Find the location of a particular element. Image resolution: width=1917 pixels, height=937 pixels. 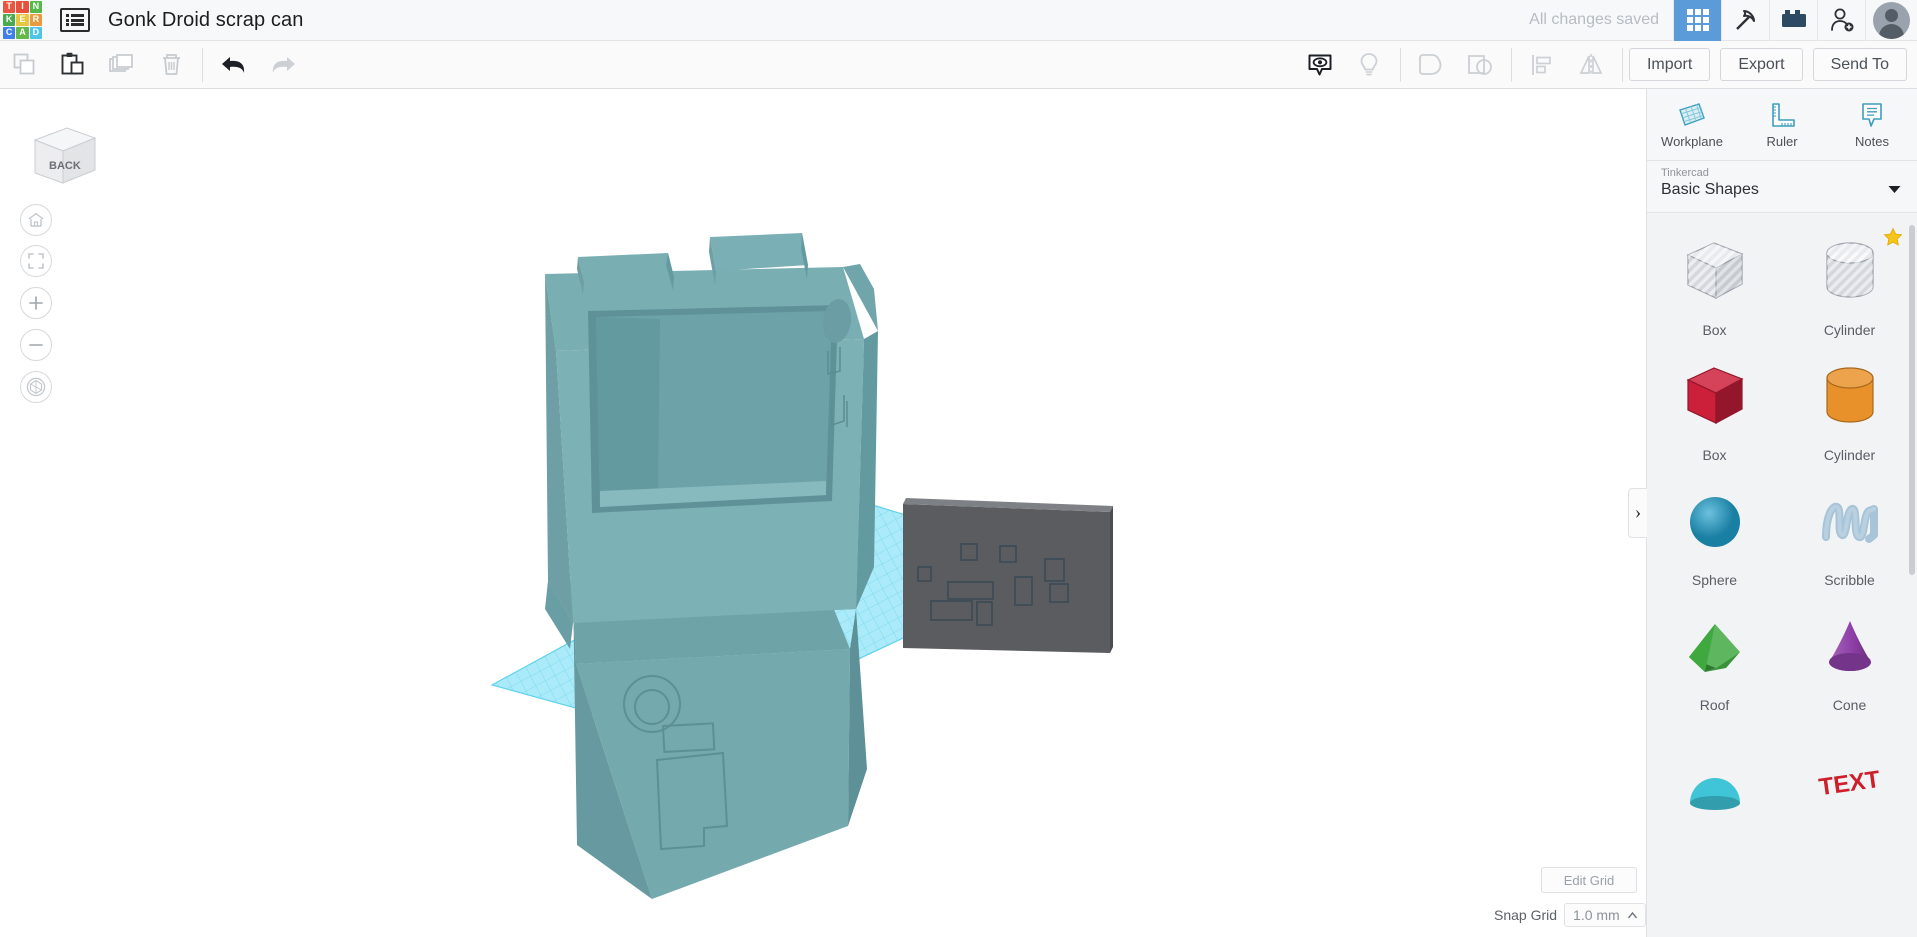

shape-label: Roof is located at coordinates (1714, 705).